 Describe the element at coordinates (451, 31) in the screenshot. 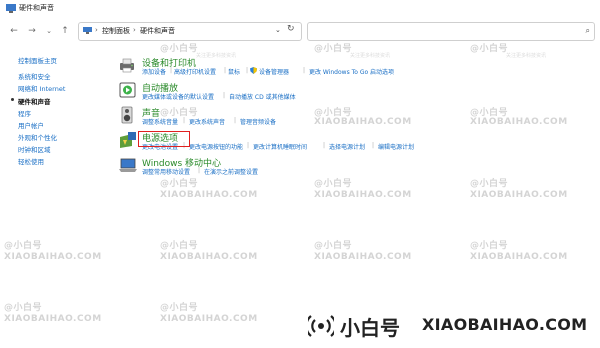

I see `search-input: ⌕` at that location.